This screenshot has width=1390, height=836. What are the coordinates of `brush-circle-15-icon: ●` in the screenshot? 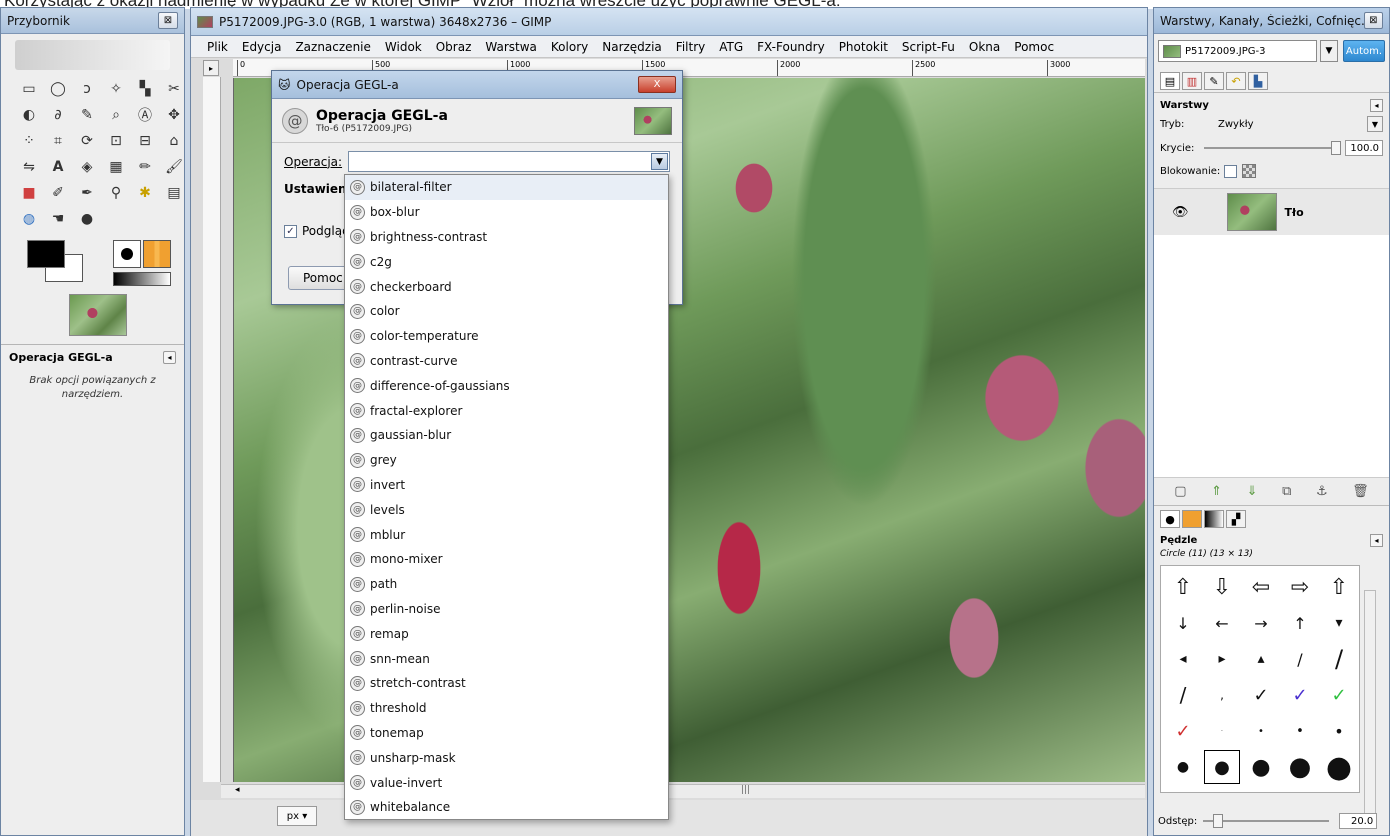 It's located at (1300, 767).